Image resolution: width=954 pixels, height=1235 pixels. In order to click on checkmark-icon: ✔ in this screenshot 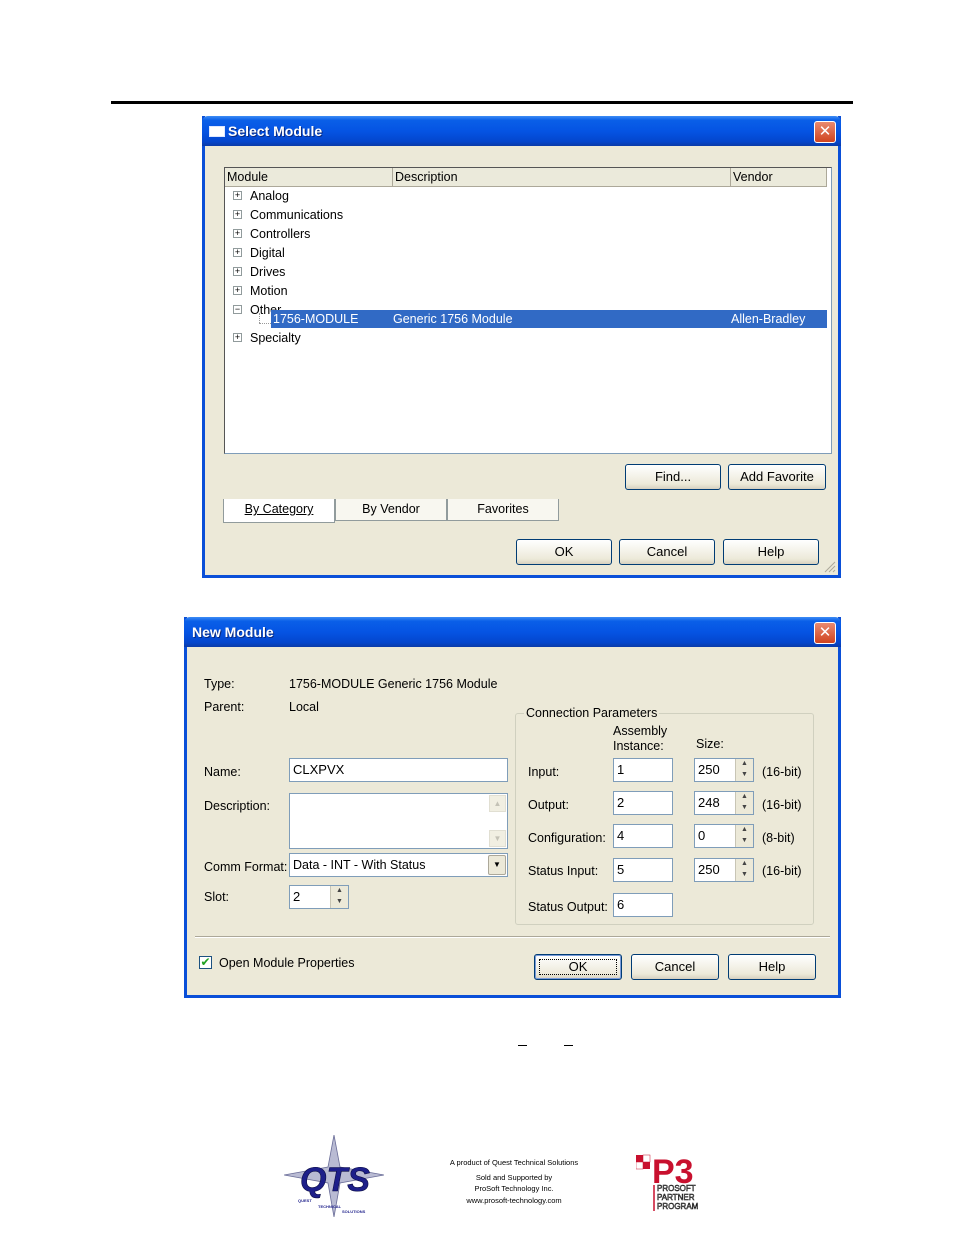, I will do `click(205, 962)`.